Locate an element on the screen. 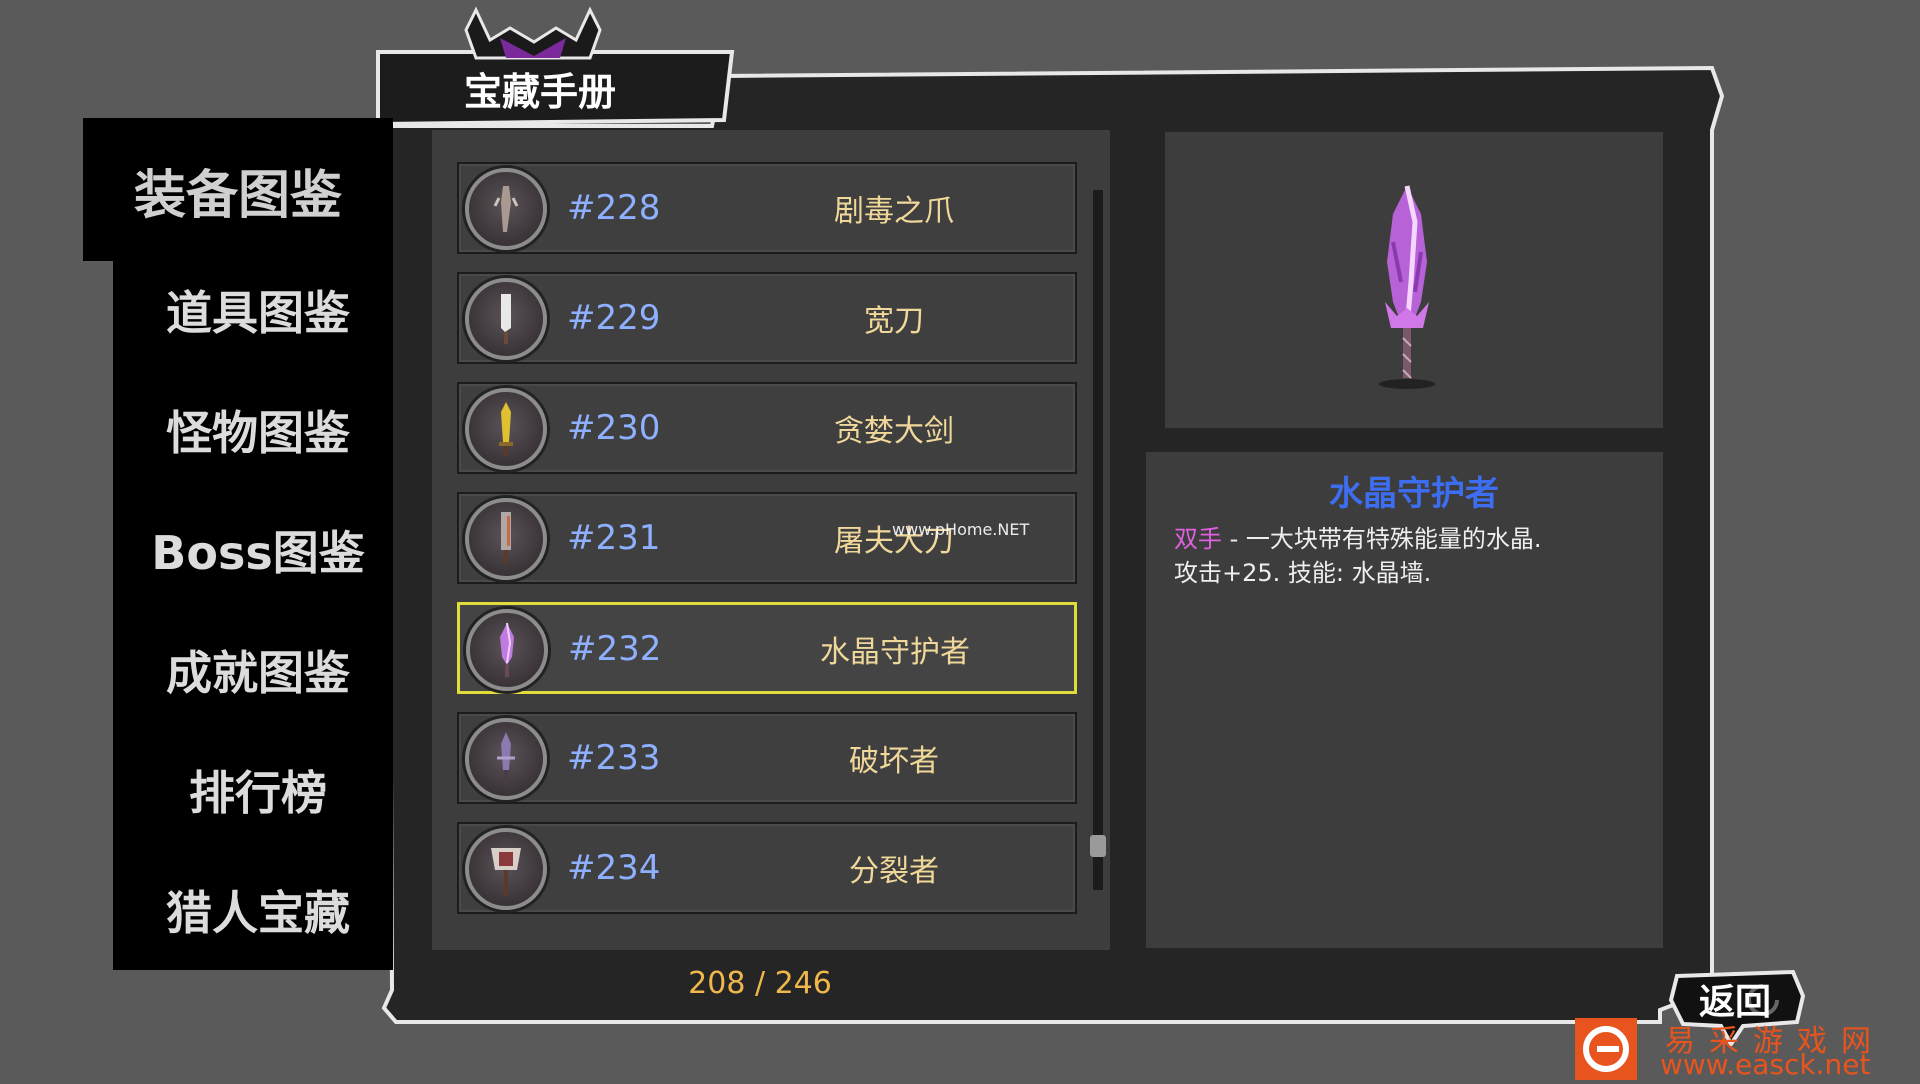 This screenshot has height=1084, width=1920. item-name: 水晶守护者 is located at coordinates (895, 652).